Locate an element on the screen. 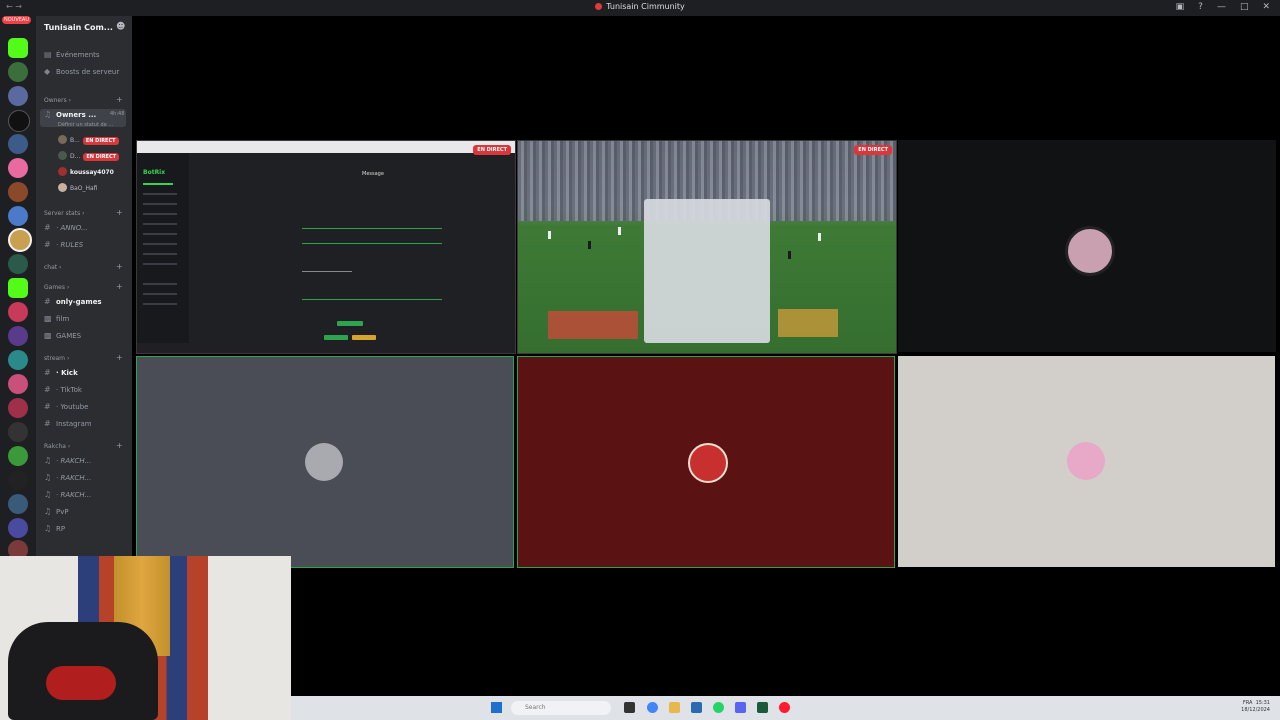 This screenshot has height=720, width=1280. voice-channel-rp: ♫ RP is located at coordinates (54, 528).